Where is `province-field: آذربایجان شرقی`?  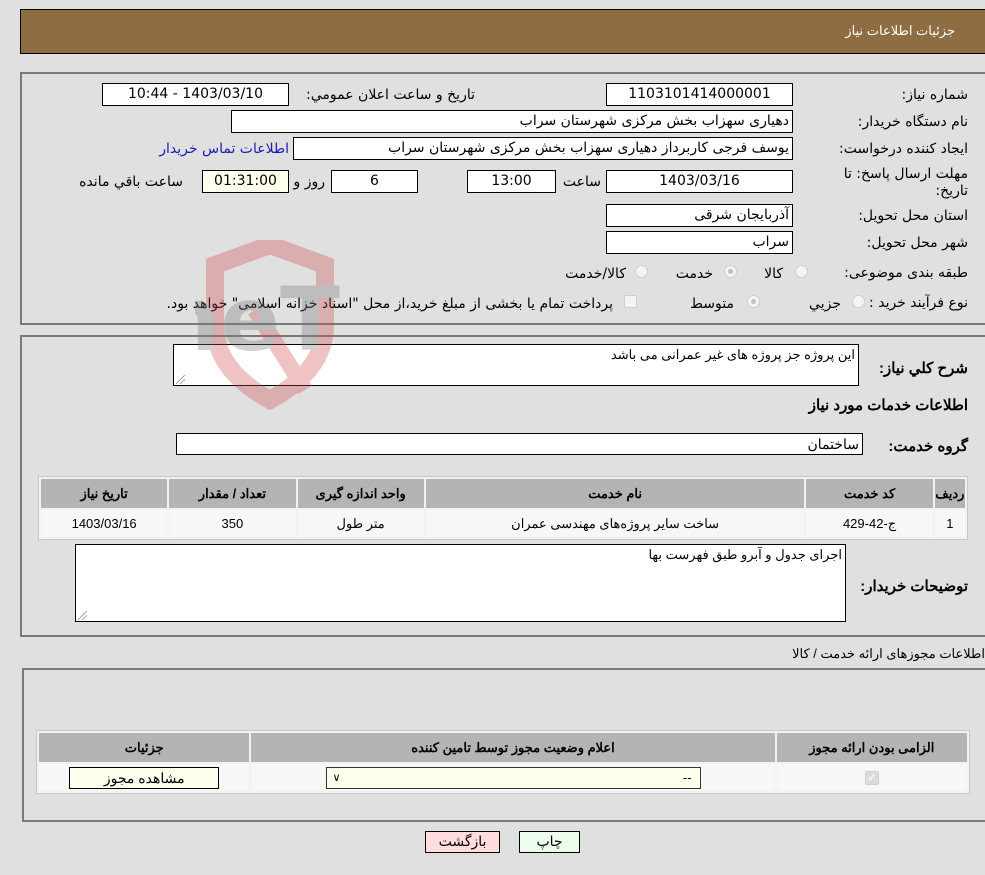 province-field: آذربایجان شرقی is located at coordinates (699, 215).